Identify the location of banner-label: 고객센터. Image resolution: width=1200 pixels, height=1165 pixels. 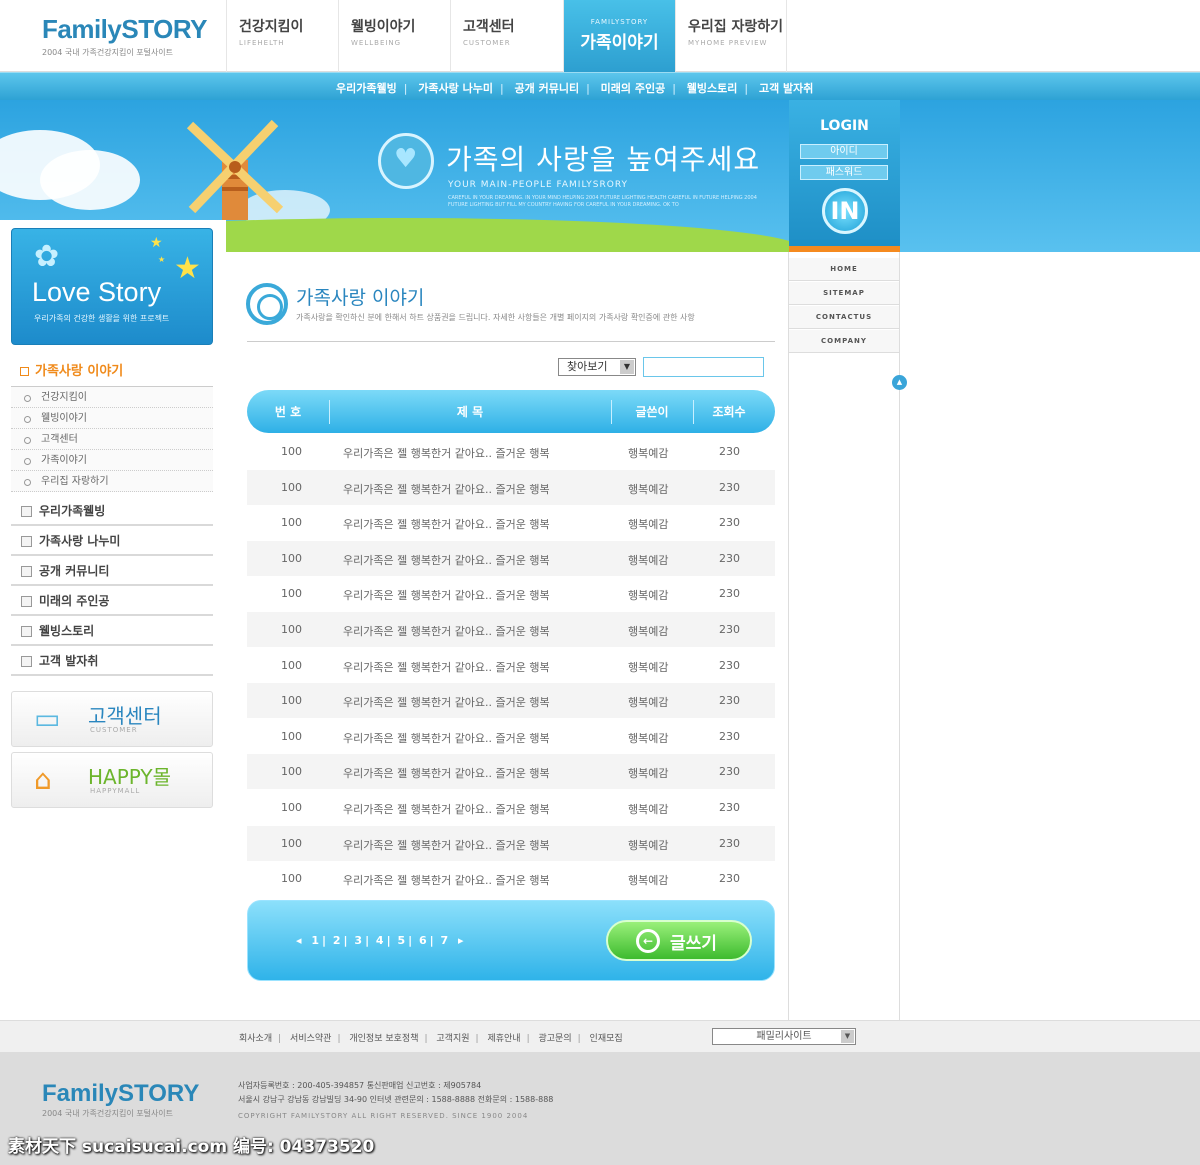
(125, 716).